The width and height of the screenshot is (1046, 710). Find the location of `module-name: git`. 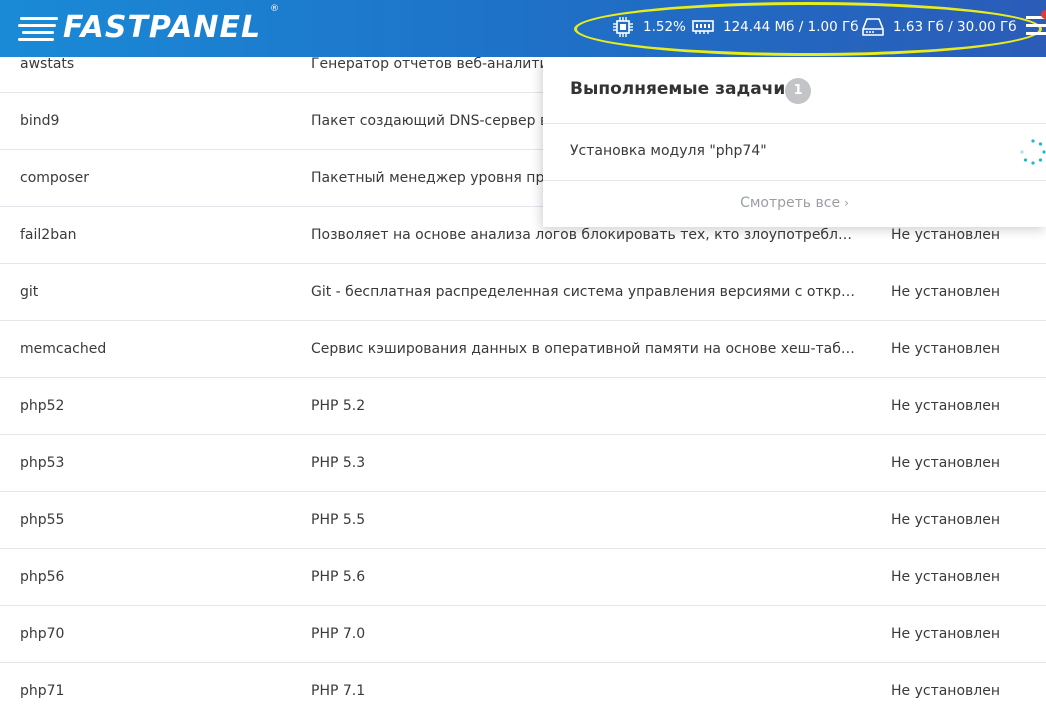

module-name: git is located at coordinates (29, 292).